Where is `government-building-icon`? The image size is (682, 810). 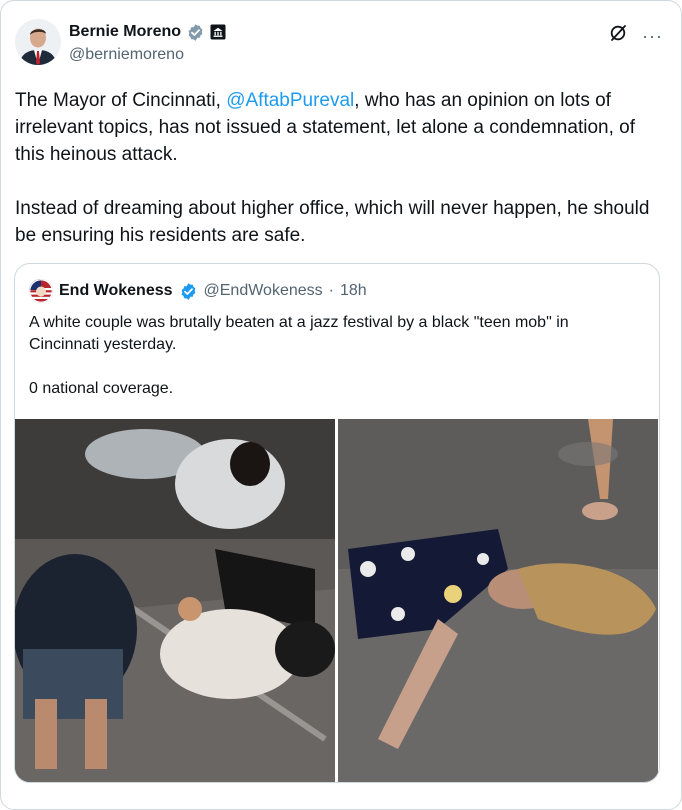 government-building-icon is located at coordinates (218, 32).